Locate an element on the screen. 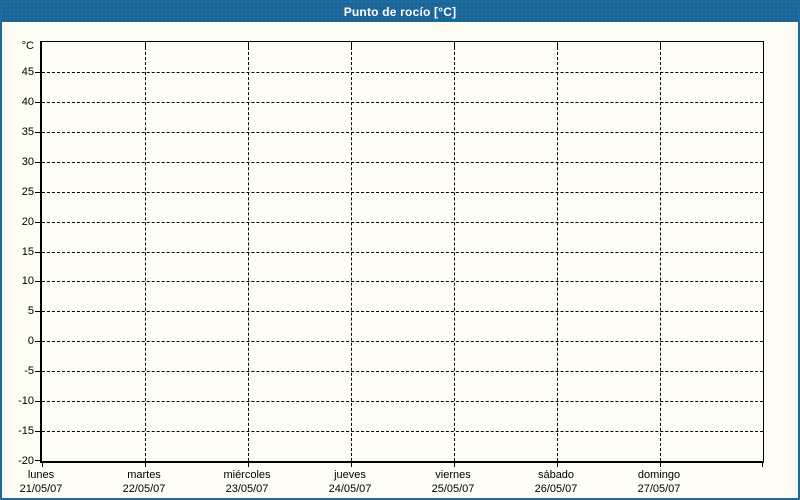 The height and width of the screenshot is (500, 800). chart-titlebar: Punto de rocío [°C] is located at coordinates (400, 12).